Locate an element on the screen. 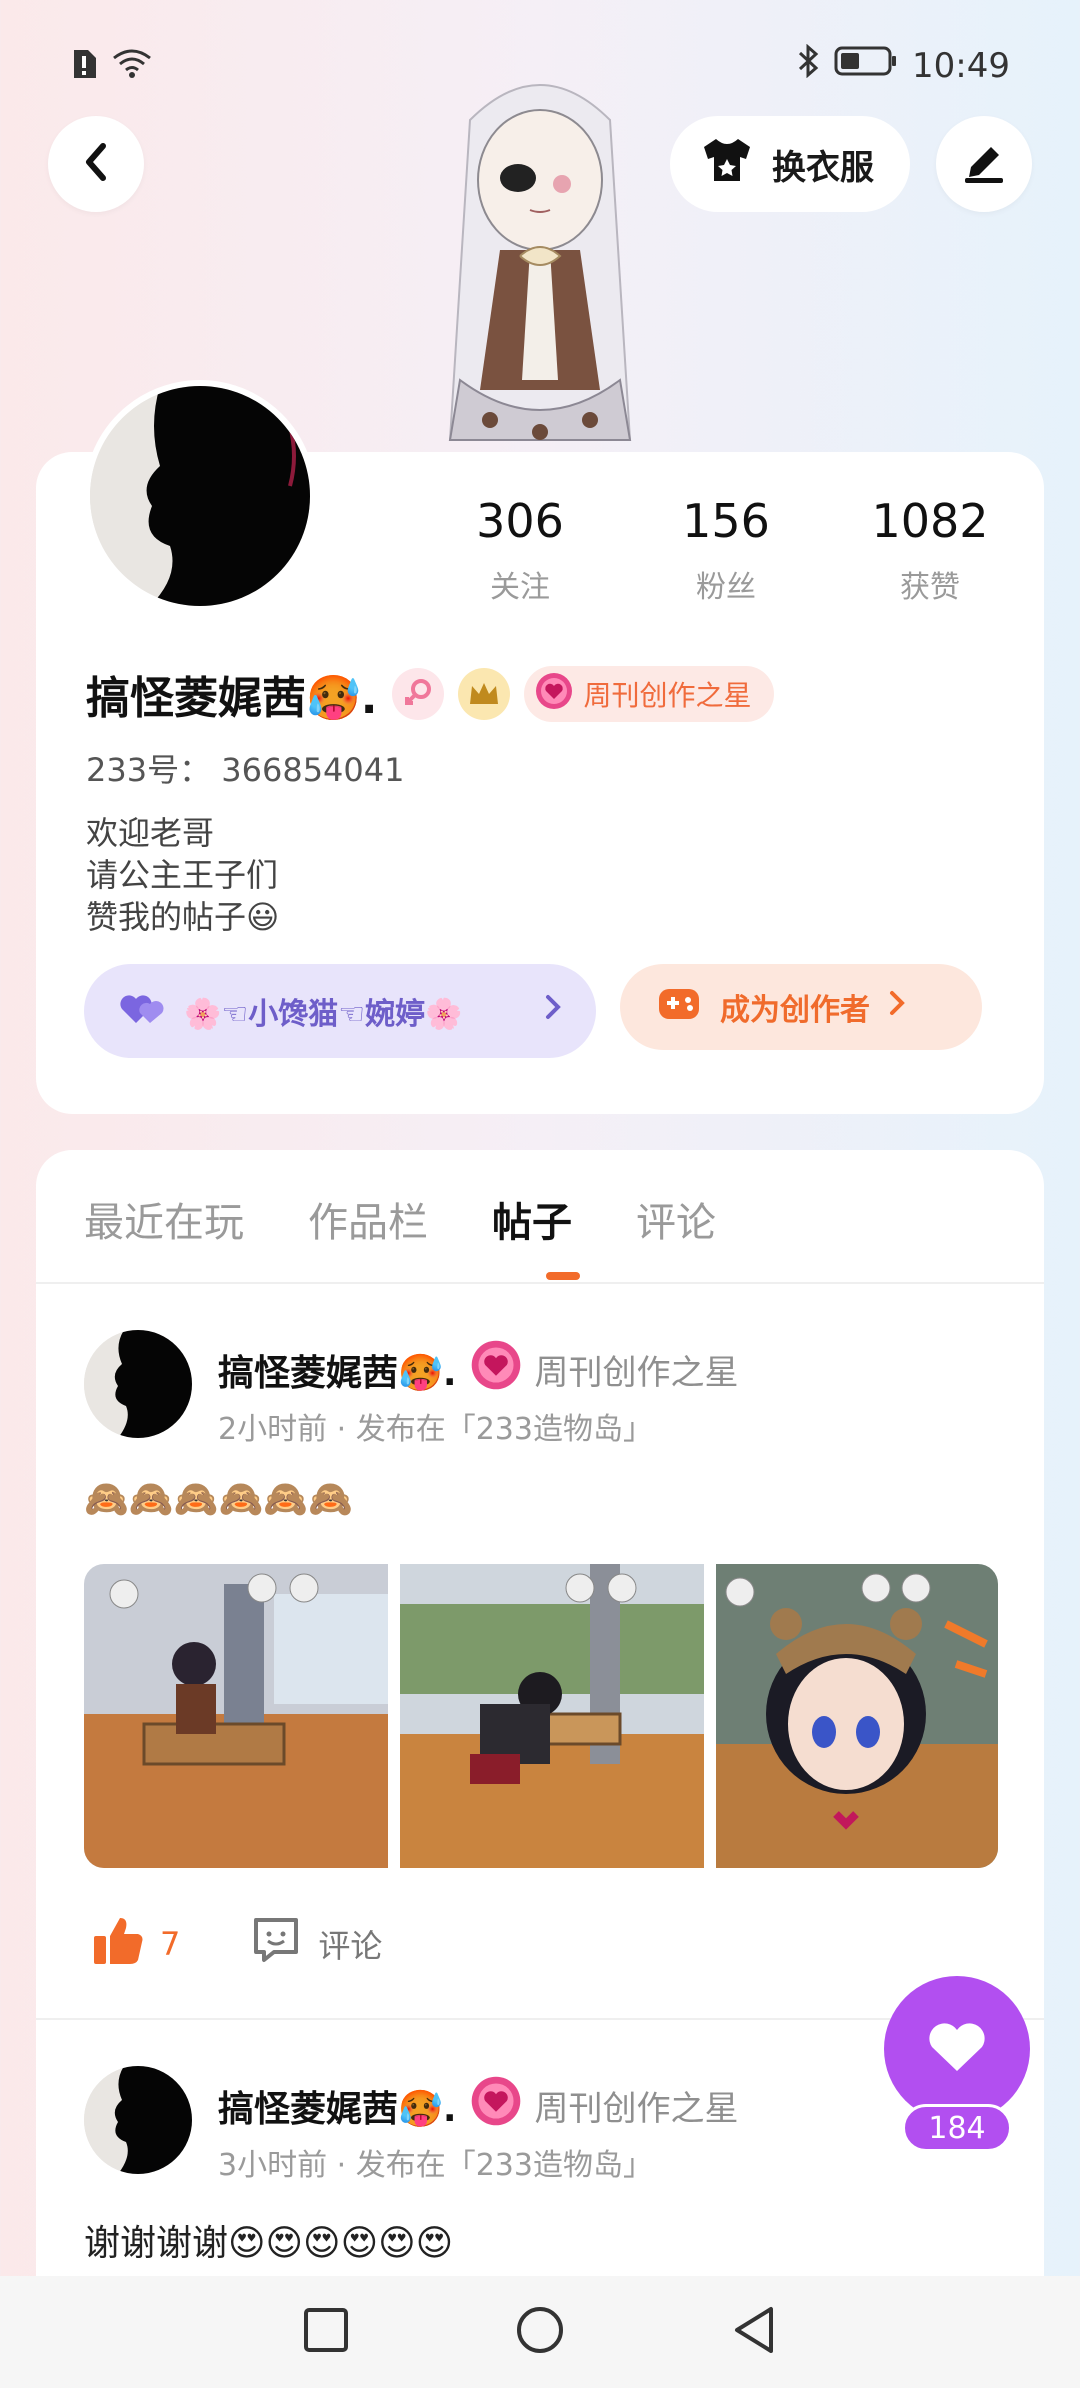  comment-label: 评论 is located at coordinates (350, 1946).